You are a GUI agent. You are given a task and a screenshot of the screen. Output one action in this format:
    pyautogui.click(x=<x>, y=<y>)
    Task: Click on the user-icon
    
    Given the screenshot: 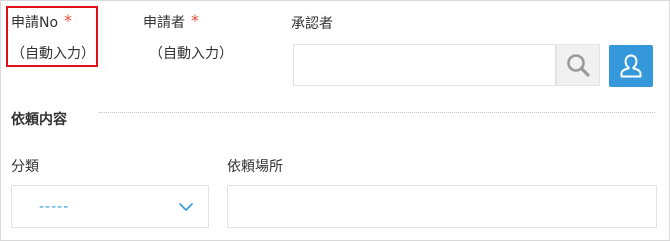 What is the action you would take?
    pyautogui.click(x=631, y=66)
    